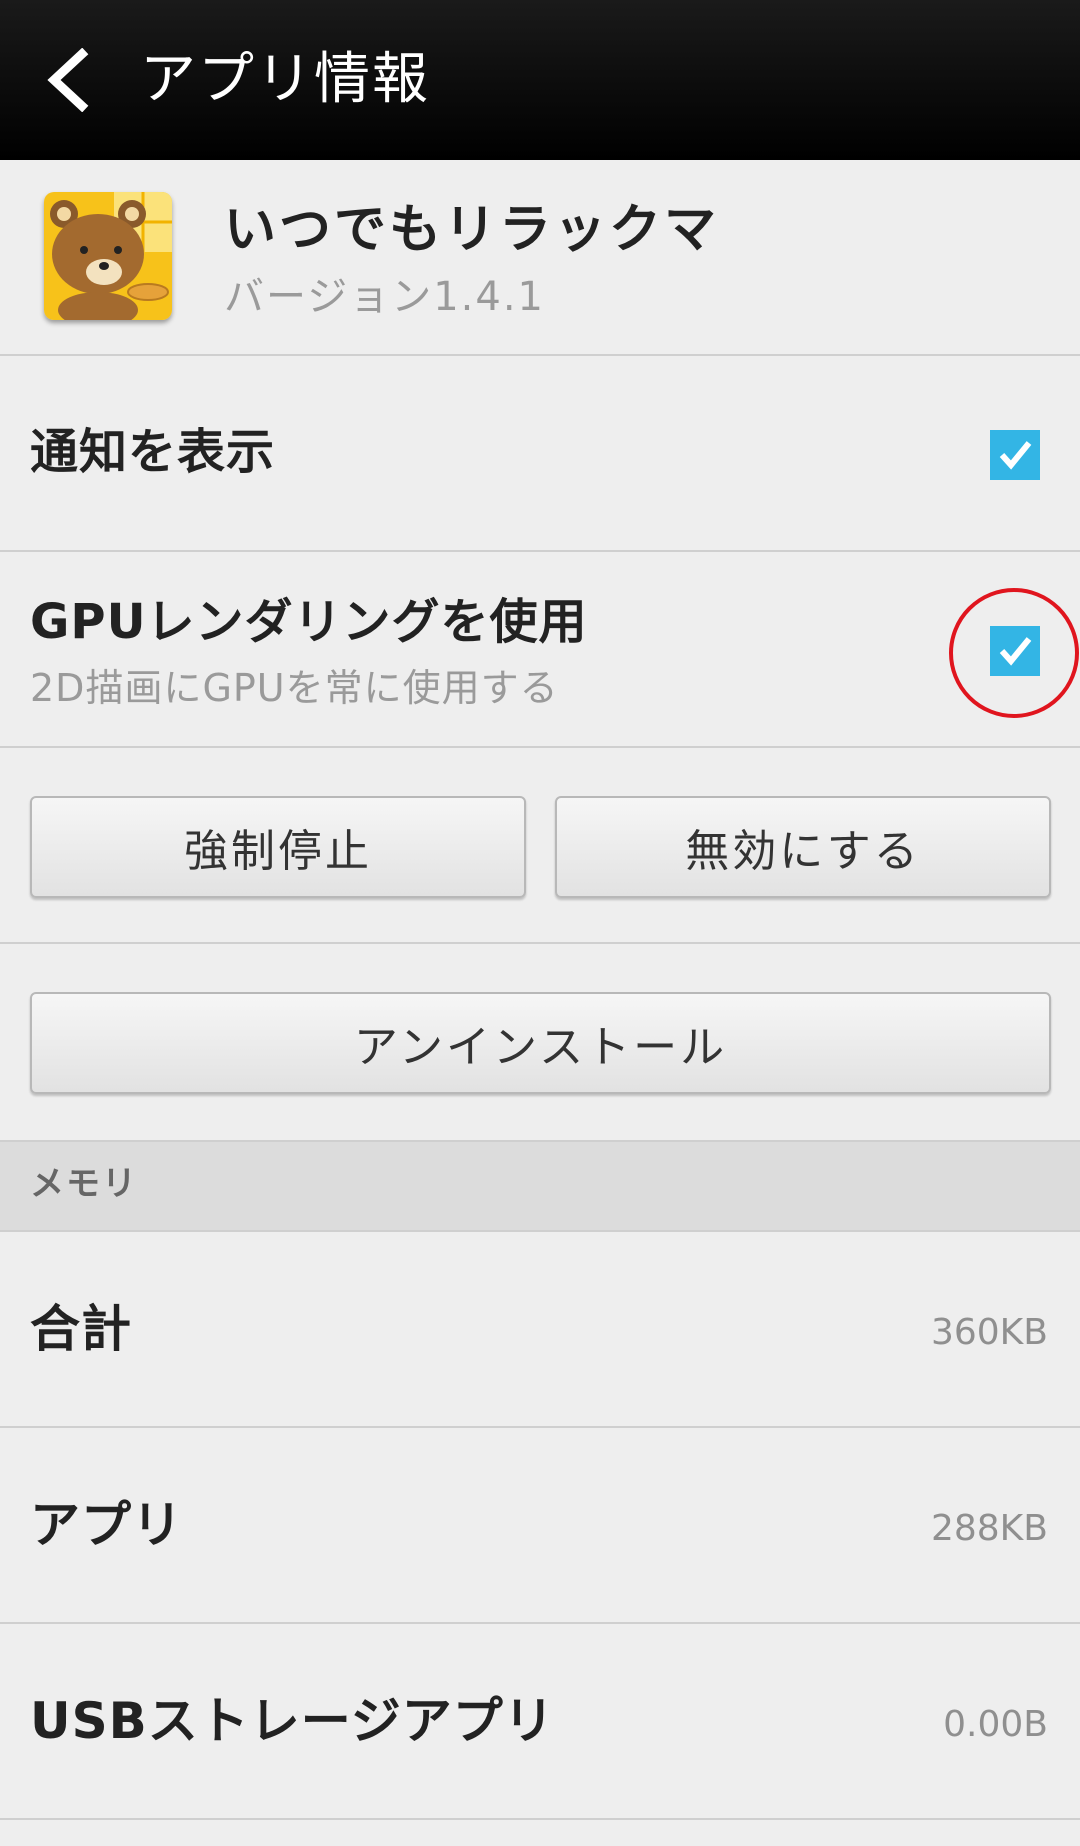 This screenshot has height=1846, width=1080. What do you see at coordinates (989, 1332) in the screenshot?
I see `memory-total-value: 360KB` at bounding box center [989, 1332].